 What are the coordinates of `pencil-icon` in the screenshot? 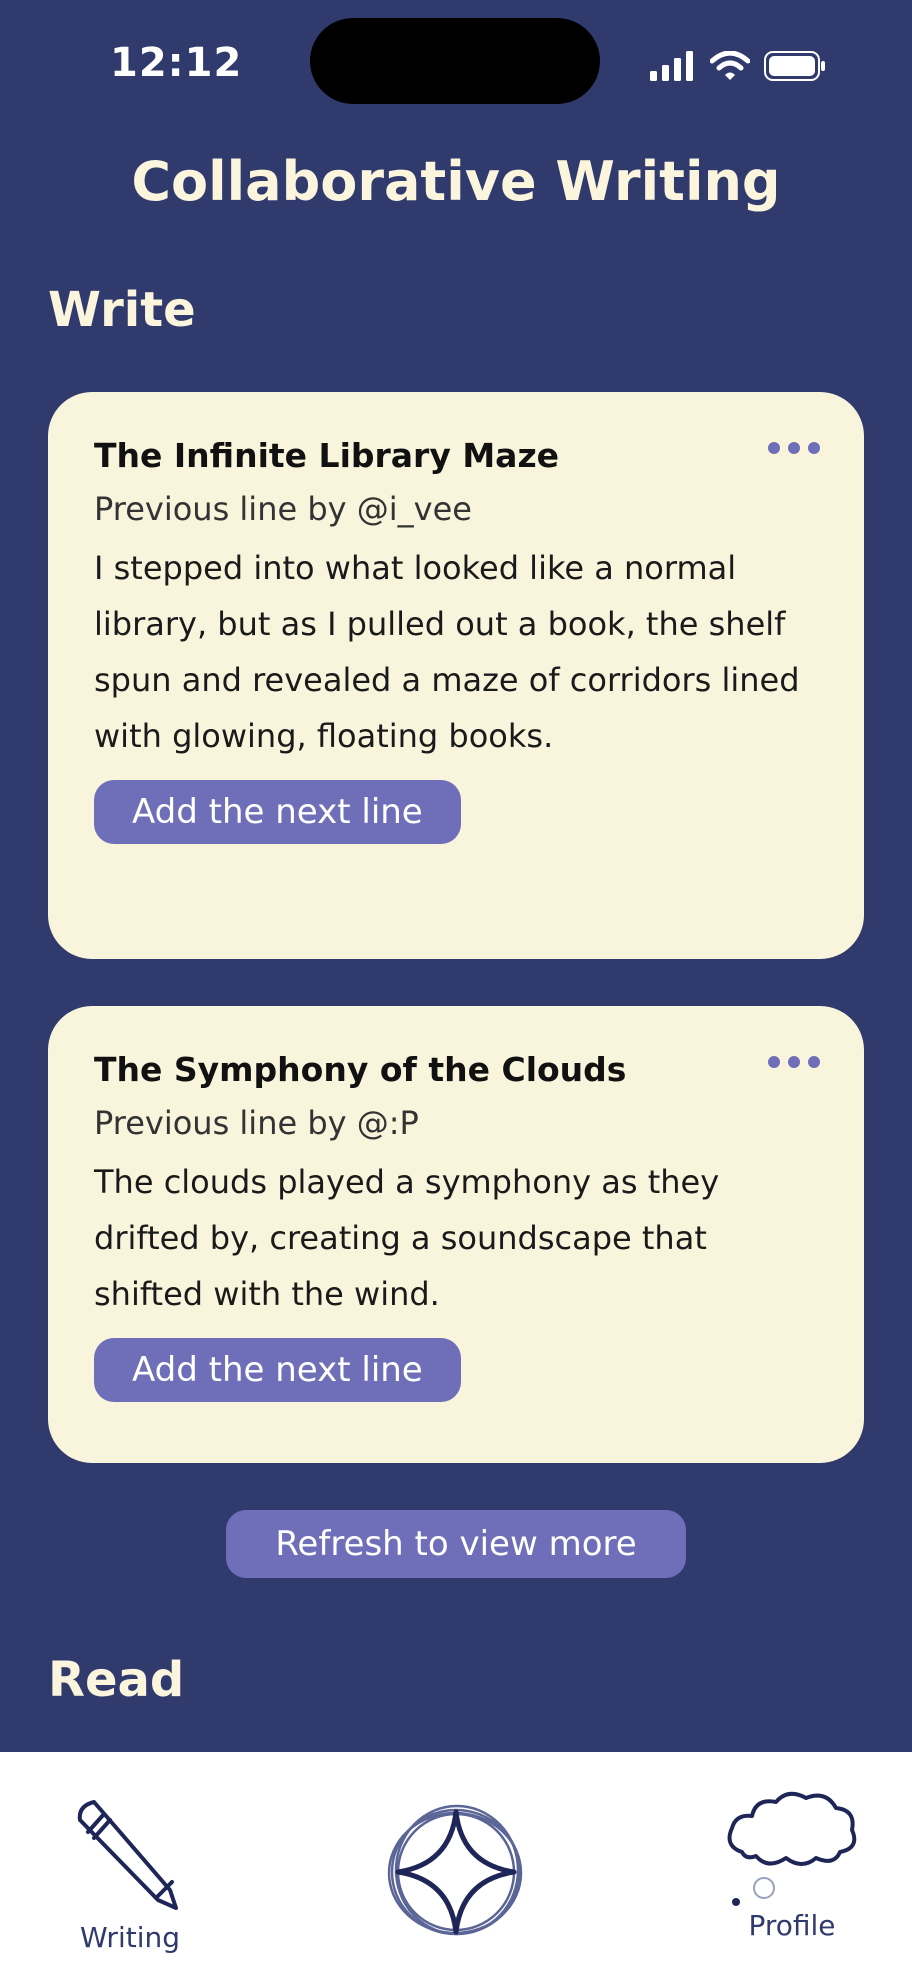 It's located at (130, 1860).